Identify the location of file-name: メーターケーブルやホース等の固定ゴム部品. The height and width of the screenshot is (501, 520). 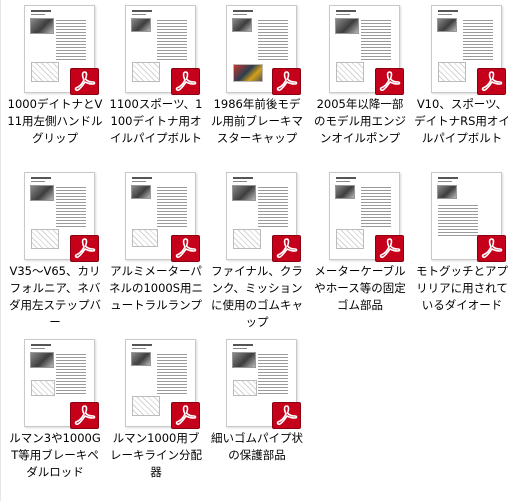
(360, 288).